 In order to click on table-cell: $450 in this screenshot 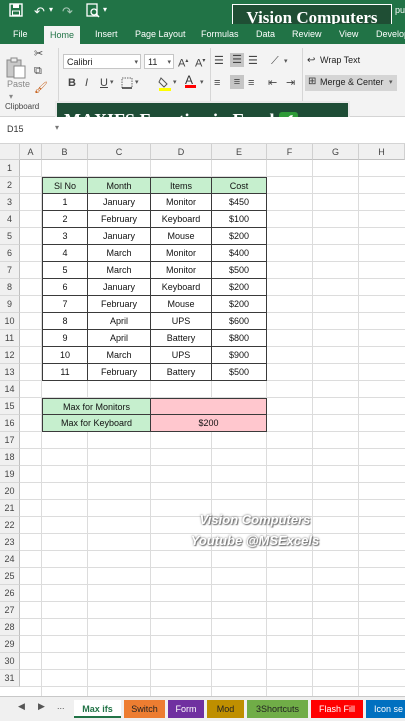, I will do `click(239, 202)`.